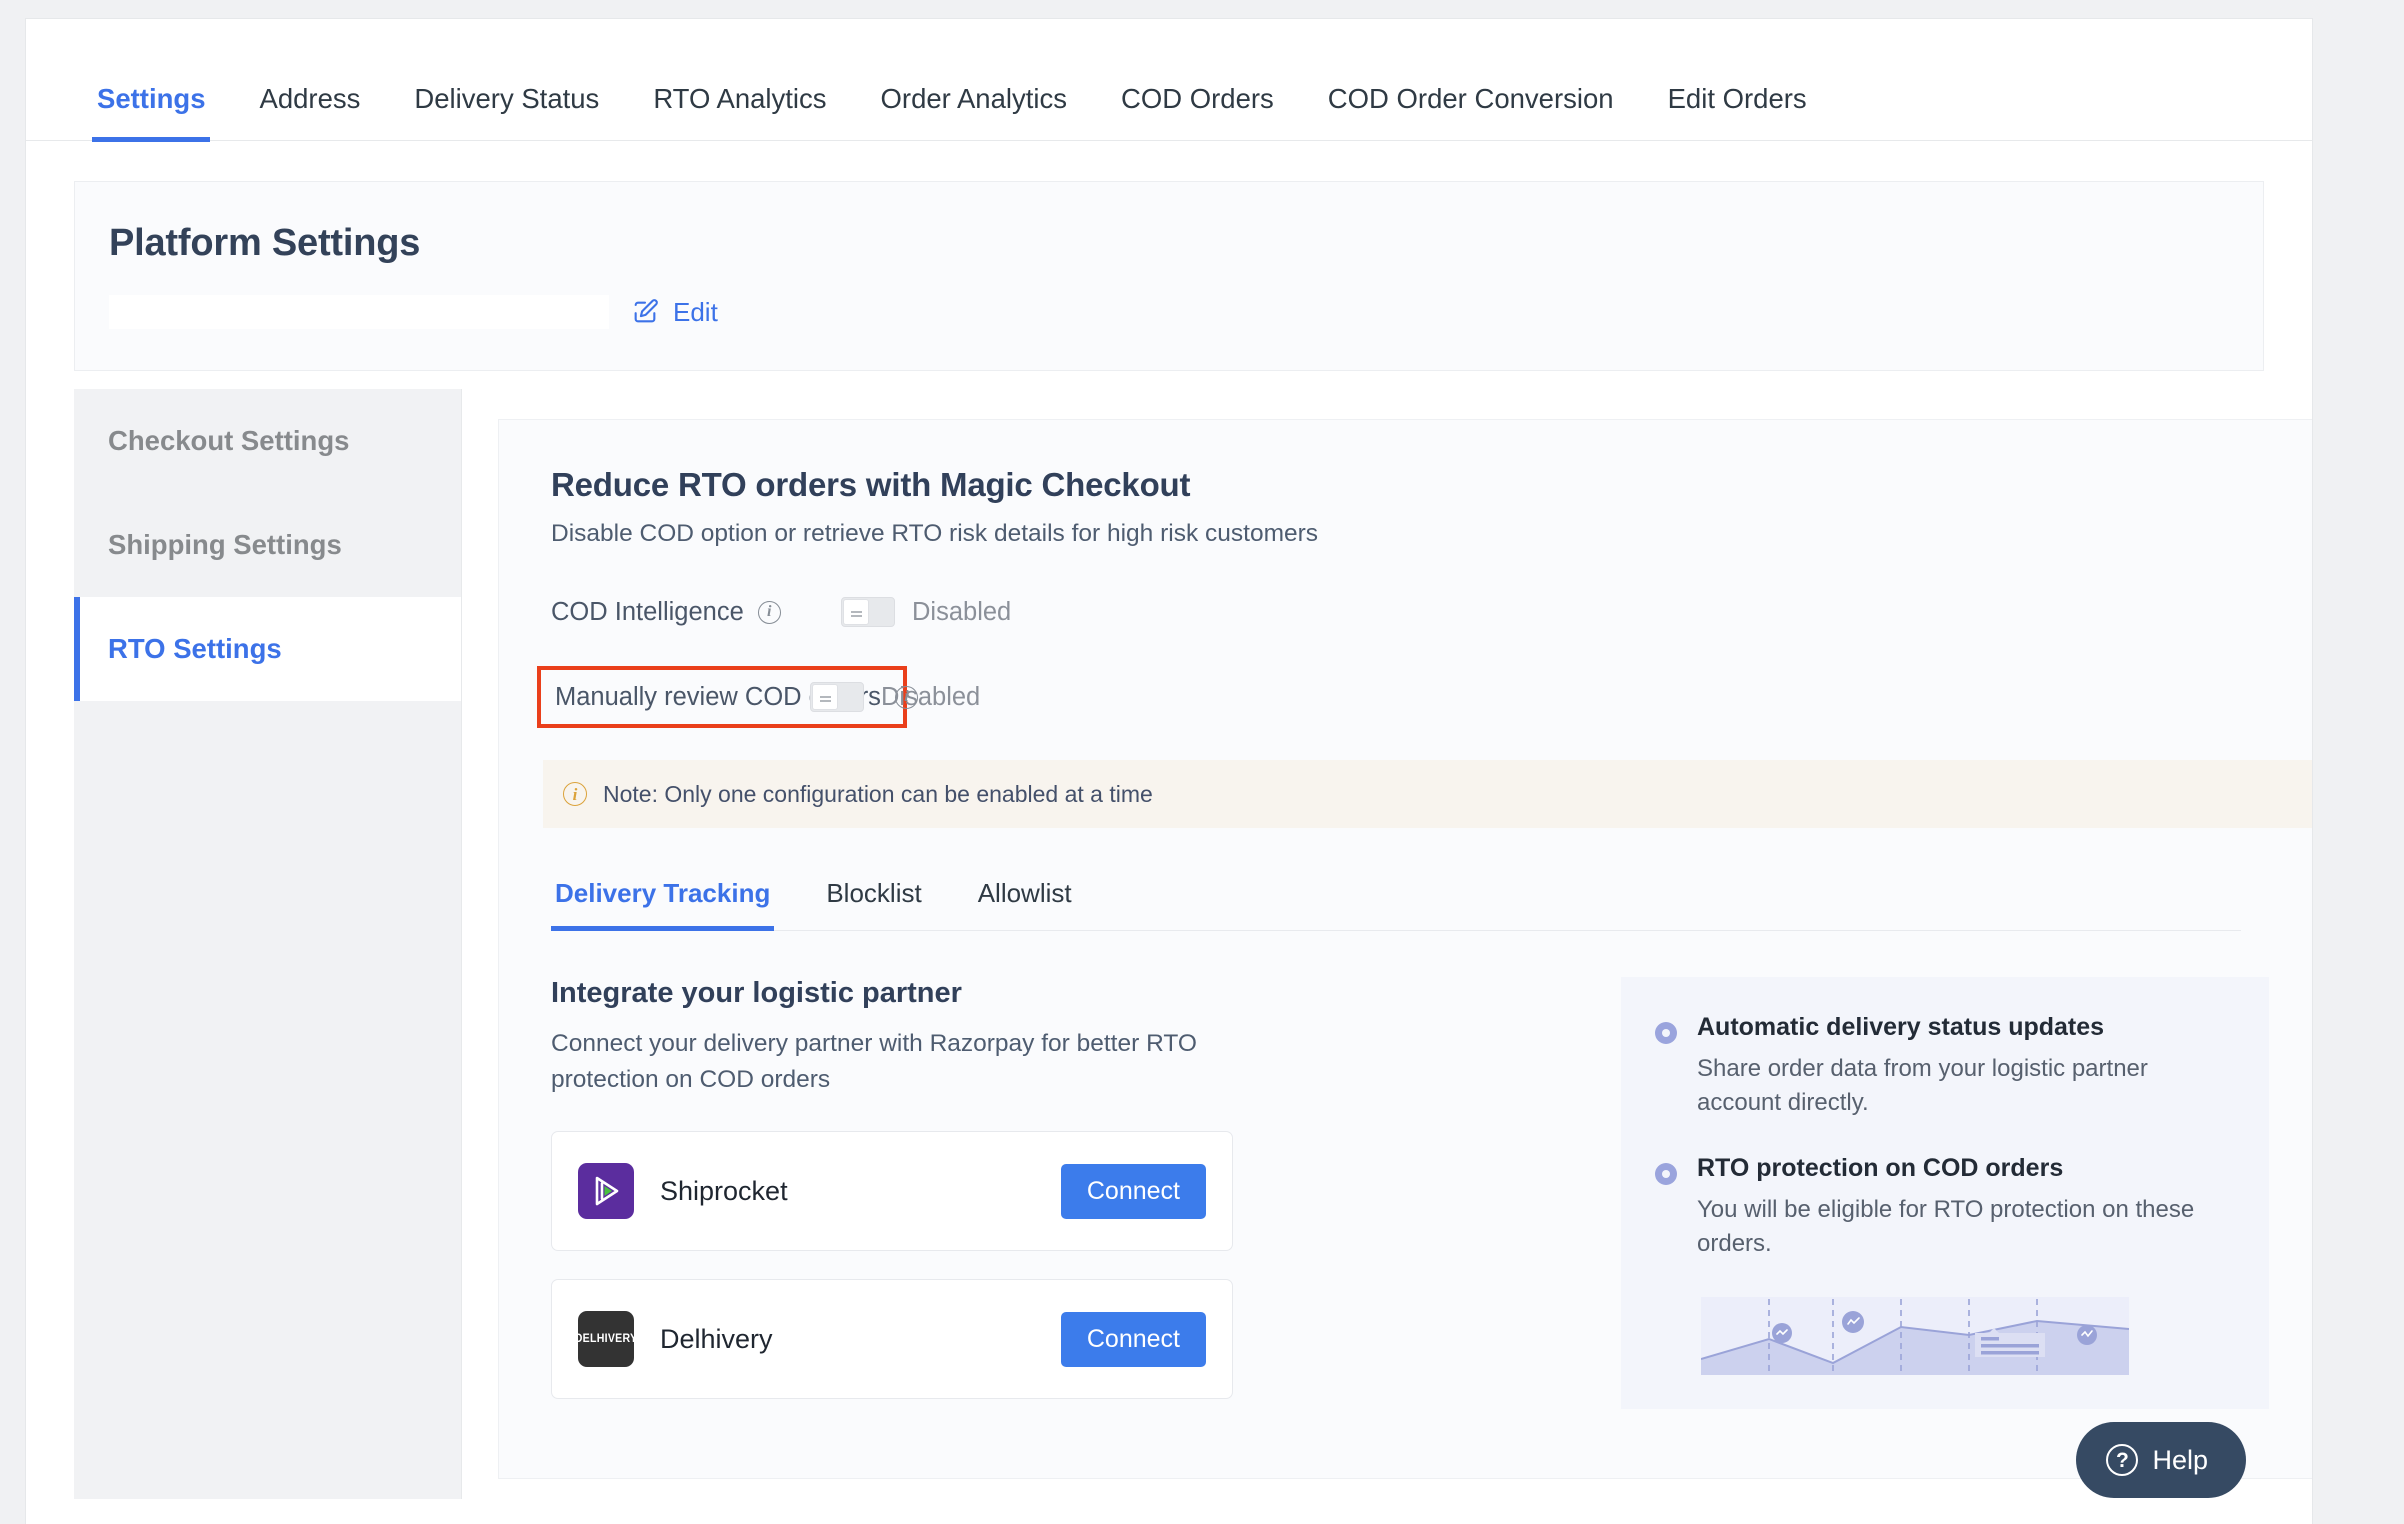 Image resolution: width=2404 pixels, height=1524 pixels. Describe the element at coordinates (229, 440) in the screenshot. I see `sidebar-item-label: Checkout Settings` at that location.